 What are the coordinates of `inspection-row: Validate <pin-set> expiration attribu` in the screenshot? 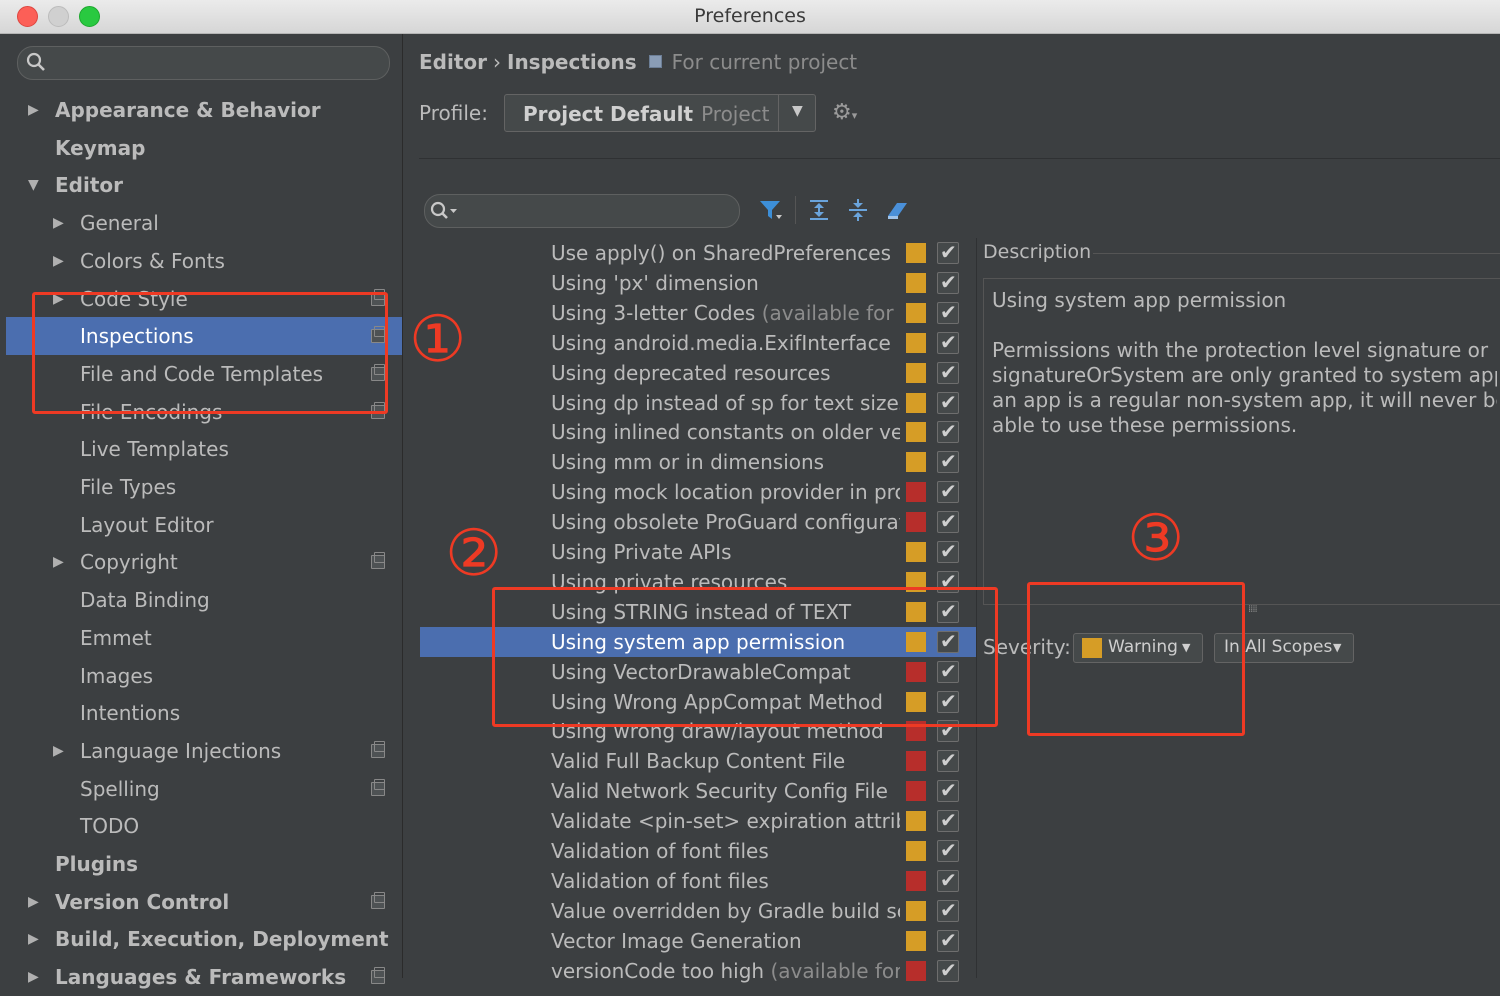 It's located at (698, 820).